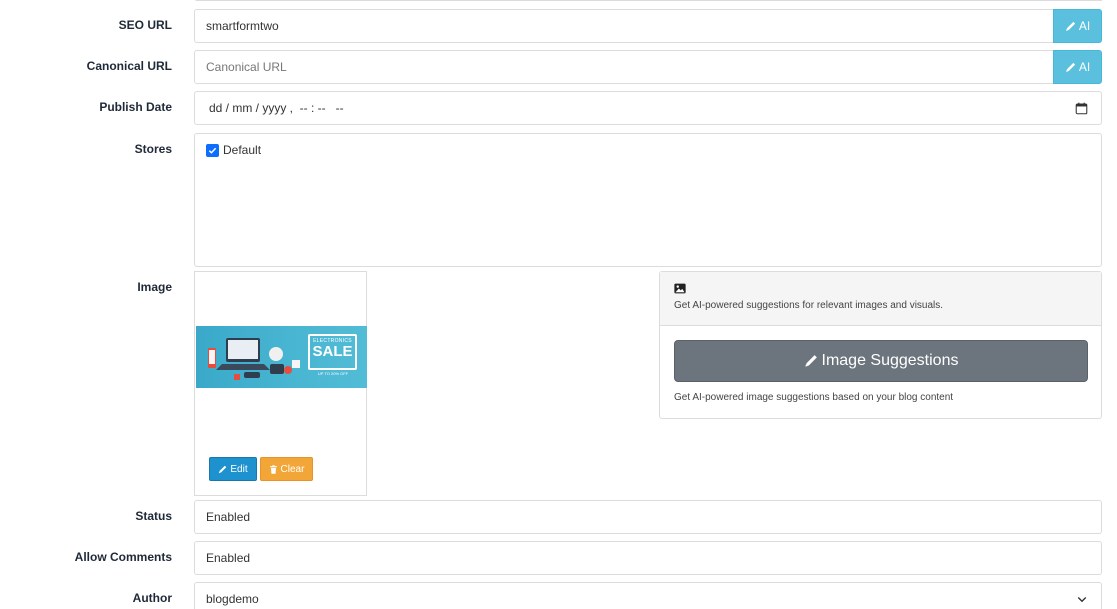 Image resolution: width=1117 pixels, height=609 pixels. Describe the element at coordinates (123, 557) in the screenshot. I see `allow-comments-label: Allow Comments` at that location.